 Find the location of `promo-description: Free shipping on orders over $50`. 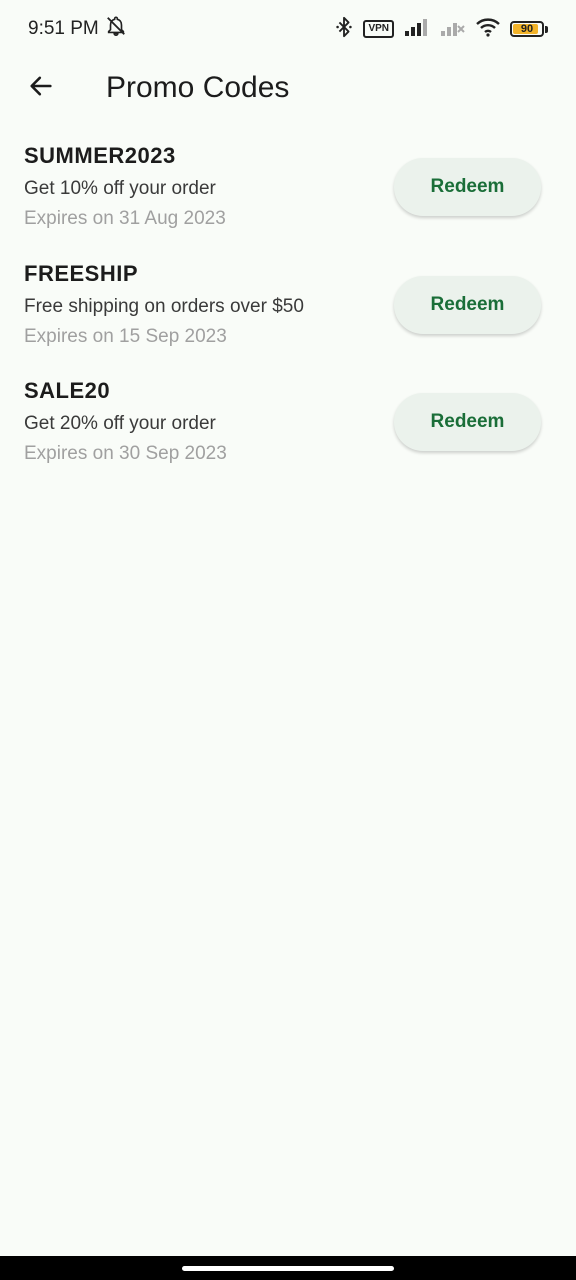

promo-description: Free shipping on orders over $50 is located at coordinates (164, 306).